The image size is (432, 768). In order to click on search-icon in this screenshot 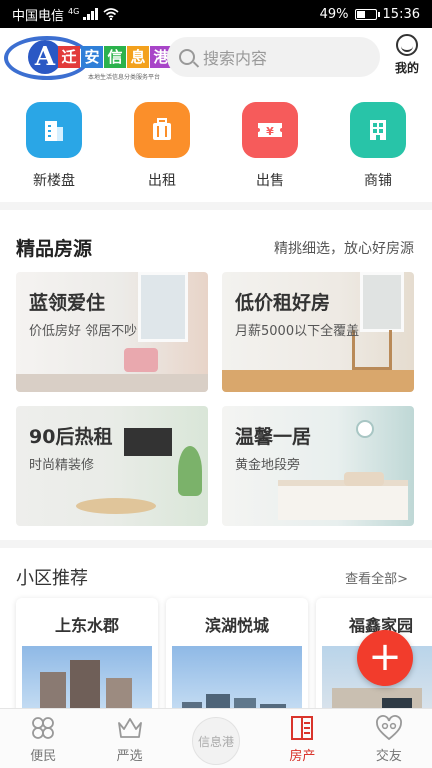, I will do `click(187, 57)`.